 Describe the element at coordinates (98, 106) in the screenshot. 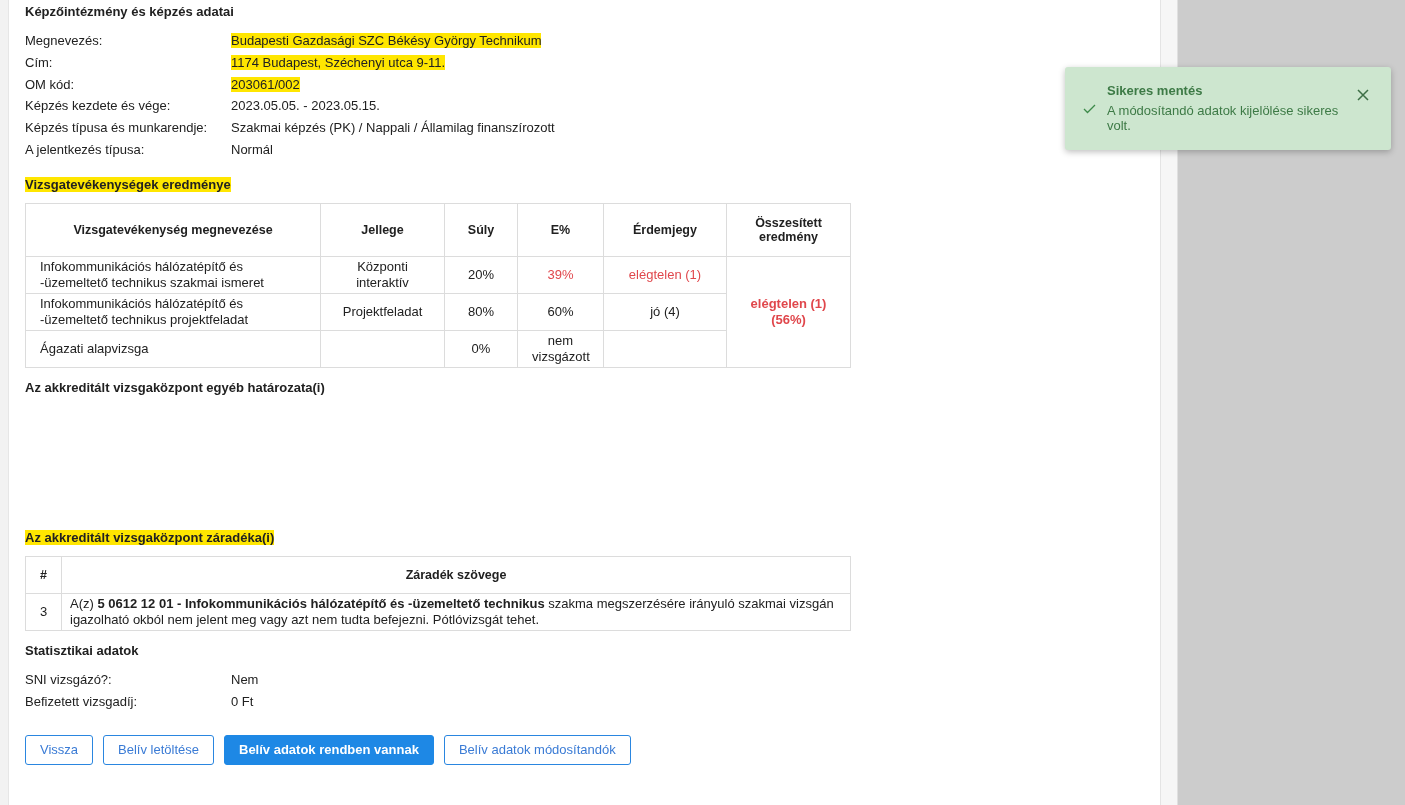

I see `field-label: Képzés kezdete és vége:` at that location.